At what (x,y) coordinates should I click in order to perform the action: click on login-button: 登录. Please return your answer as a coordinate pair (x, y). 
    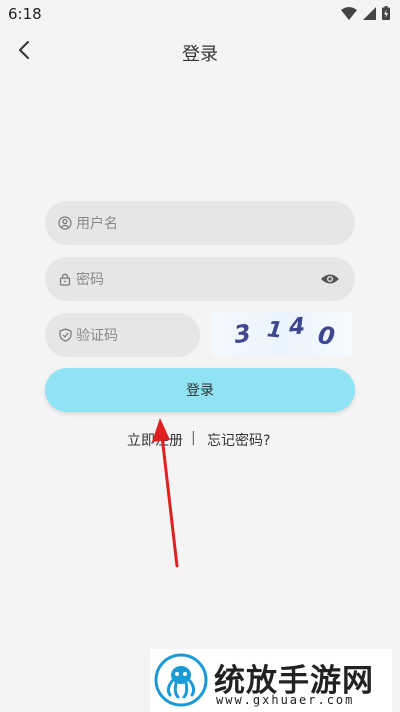
    Looking at the image, I should click on (200, 390).